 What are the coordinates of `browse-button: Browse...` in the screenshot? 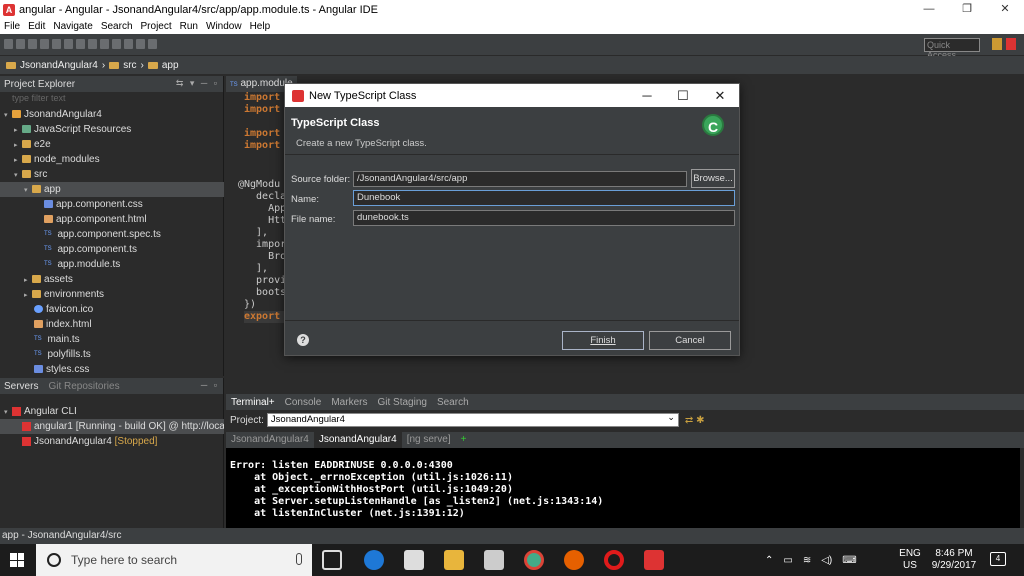 It's located at (713, 178).